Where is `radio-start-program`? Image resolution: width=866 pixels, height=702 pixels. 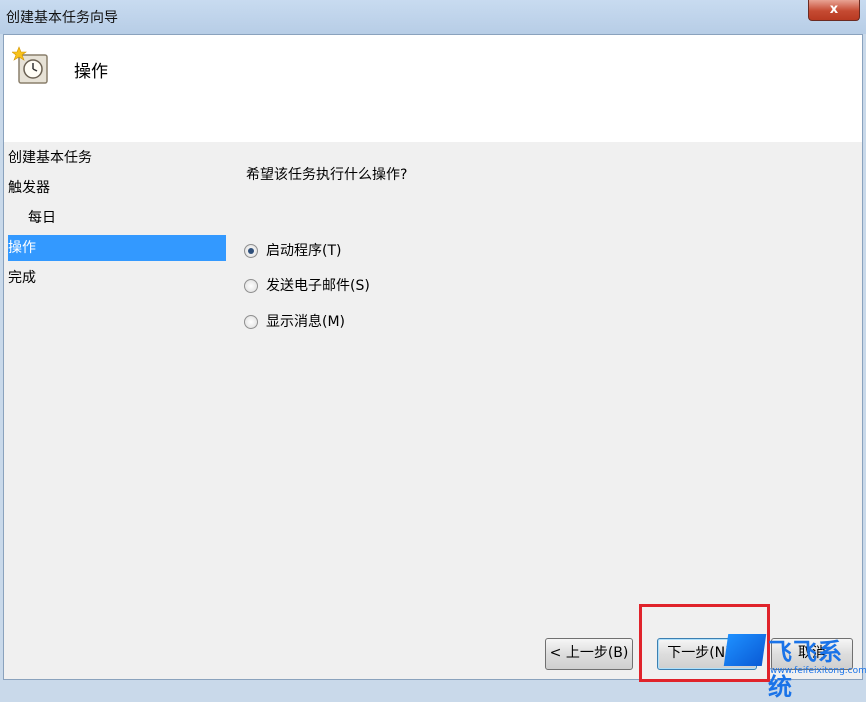
radio-start-program is located at coordinates (251, 251).